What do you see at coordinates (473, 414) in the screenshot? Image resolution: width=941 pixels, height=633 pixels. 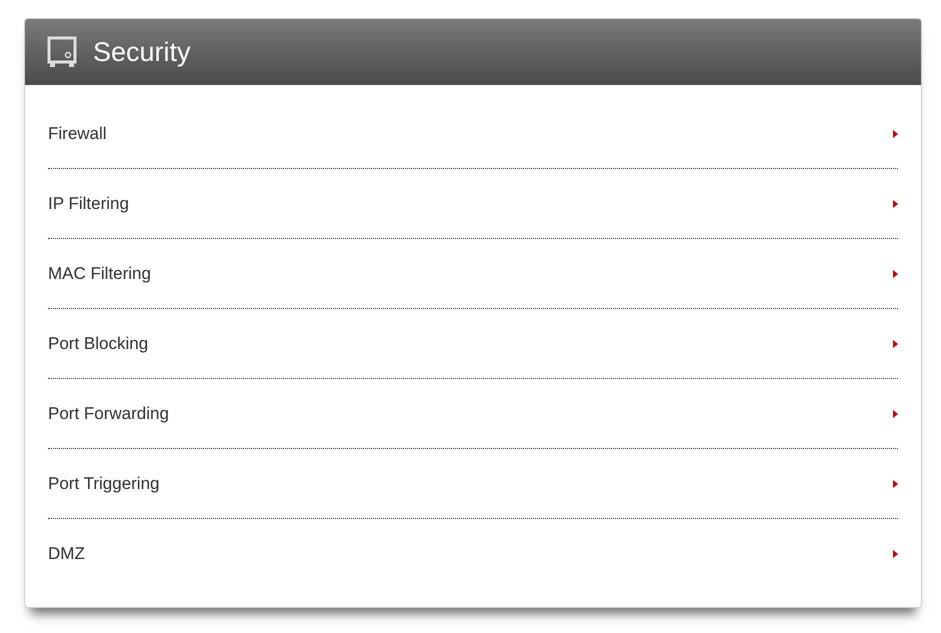 I see `menu-item: Port Forwarding` at bounding box center [473, 414].